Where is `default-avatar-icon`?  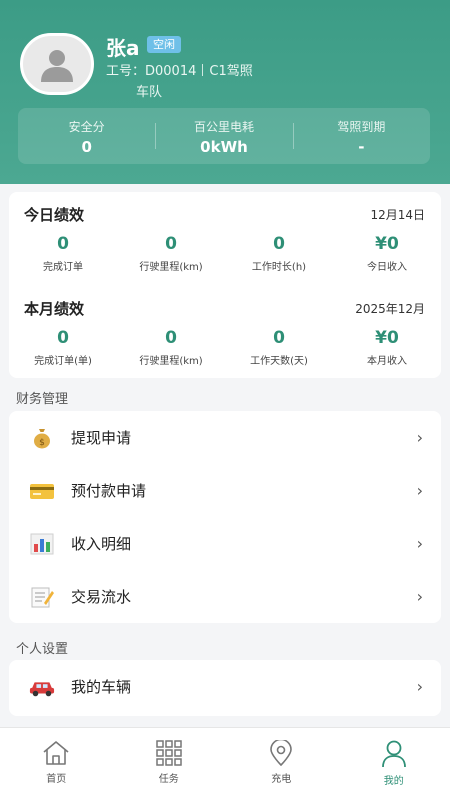
default-avatar-icon is located at coordinates (57, 66).